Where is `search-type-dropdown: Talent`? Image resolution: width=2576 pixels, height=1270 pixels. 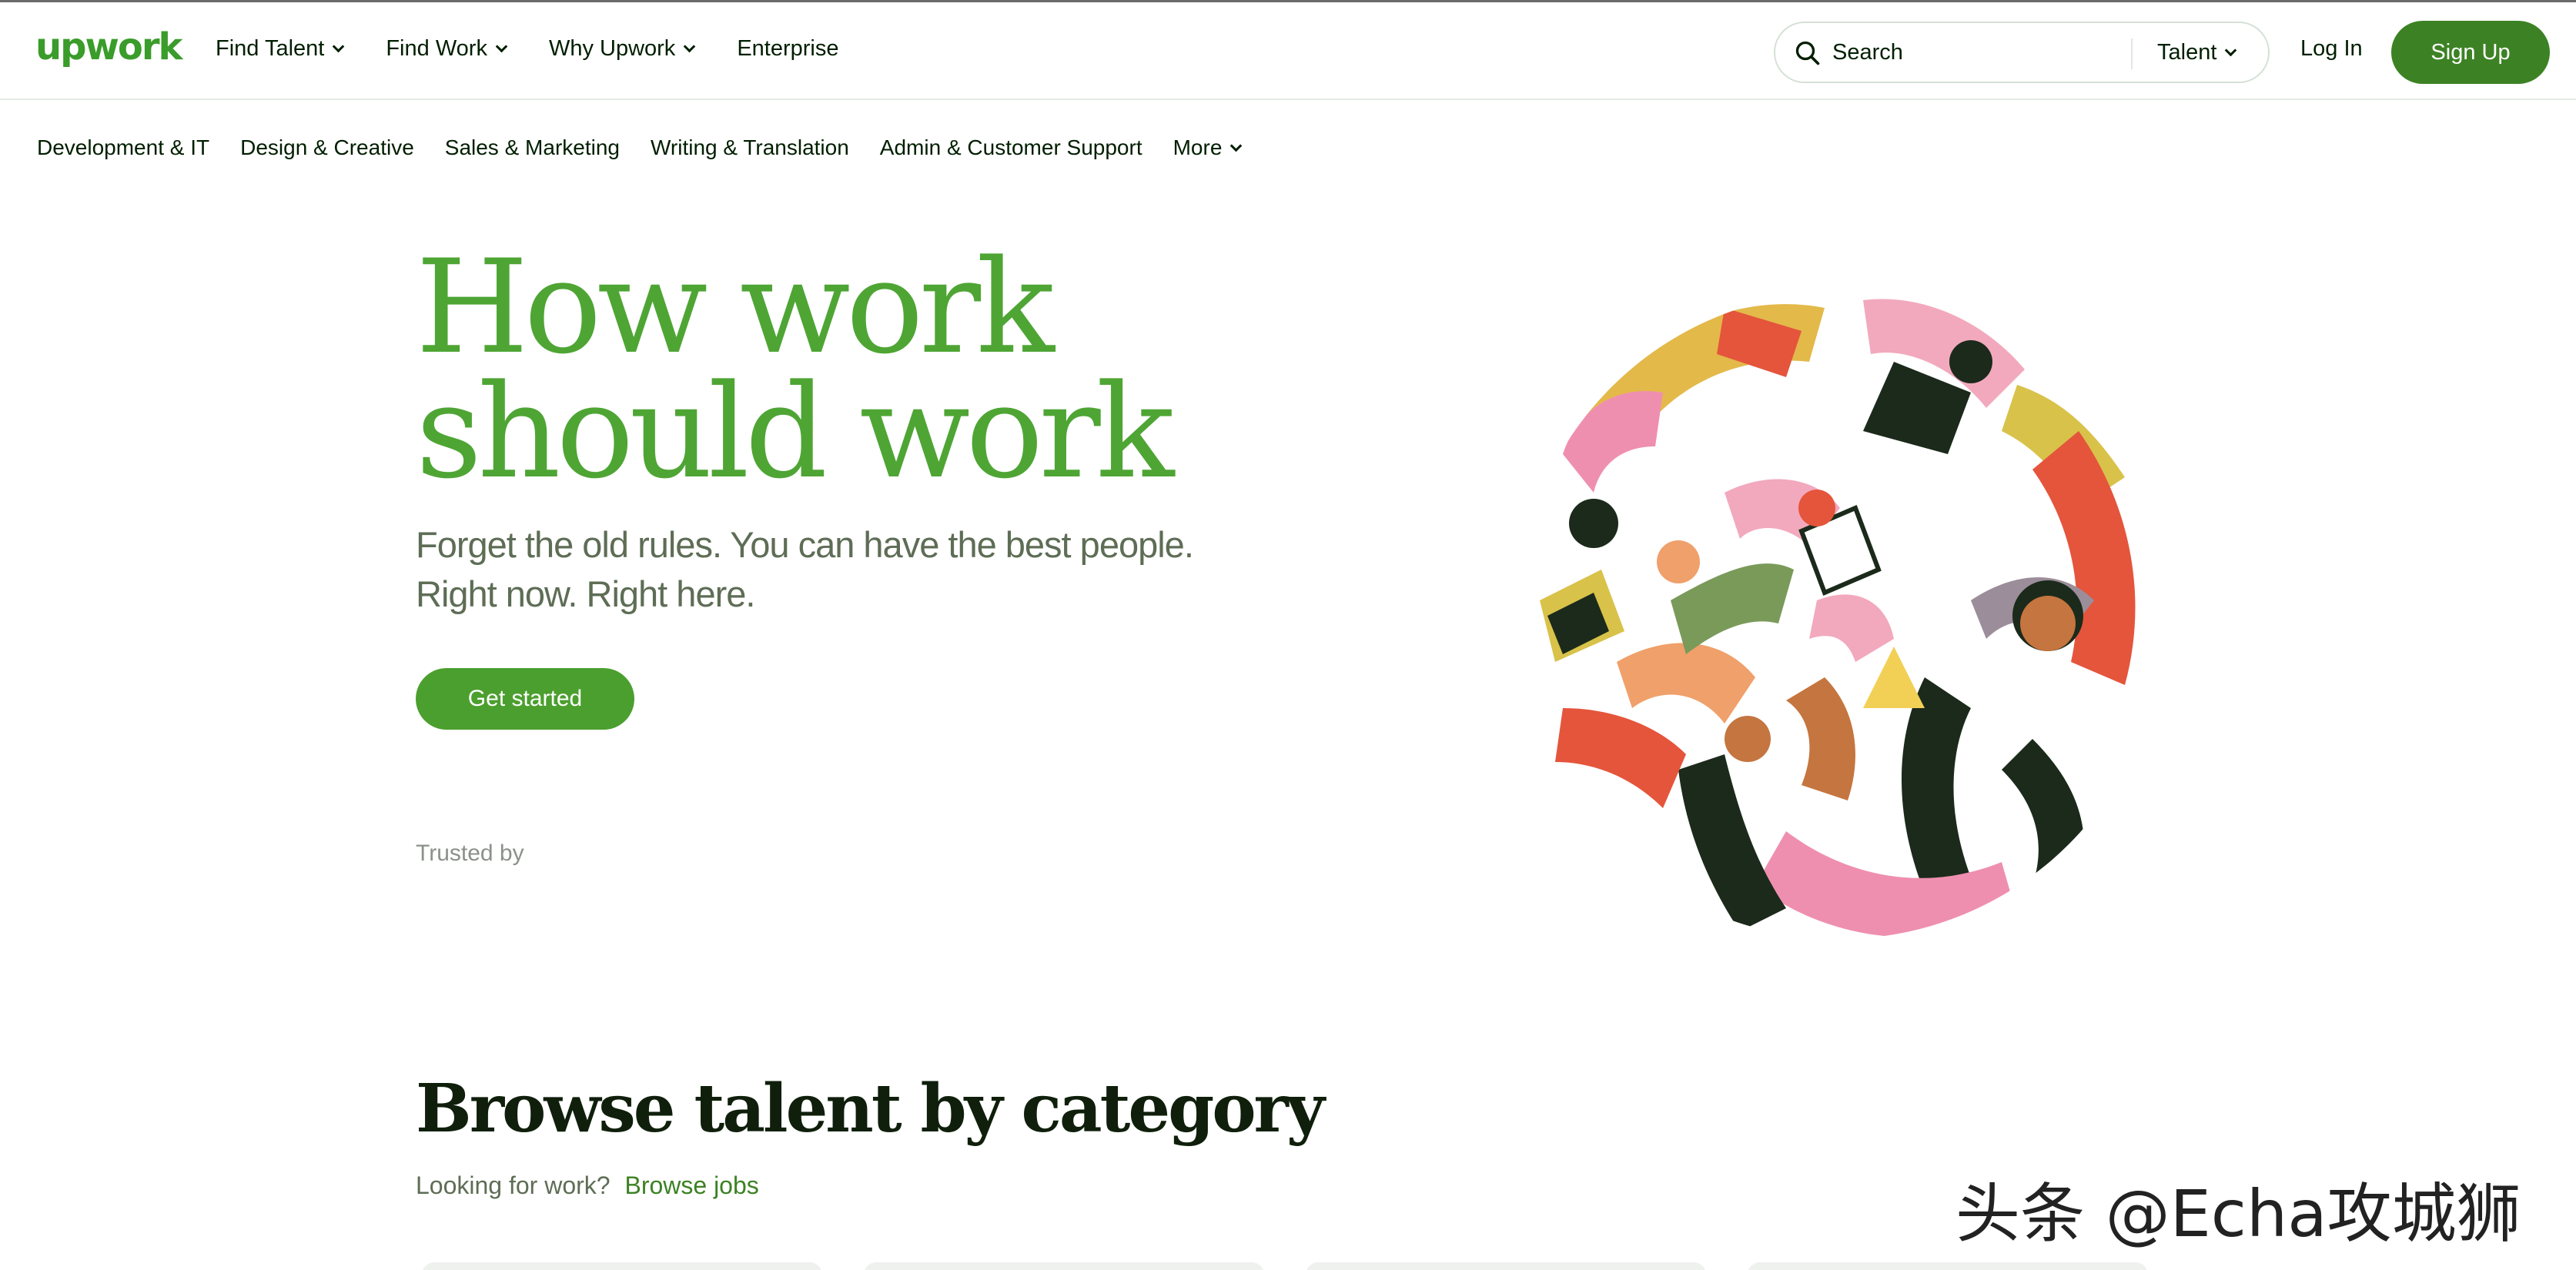
search-type-dropdown: Talent is located at coordinates (2197, 52).